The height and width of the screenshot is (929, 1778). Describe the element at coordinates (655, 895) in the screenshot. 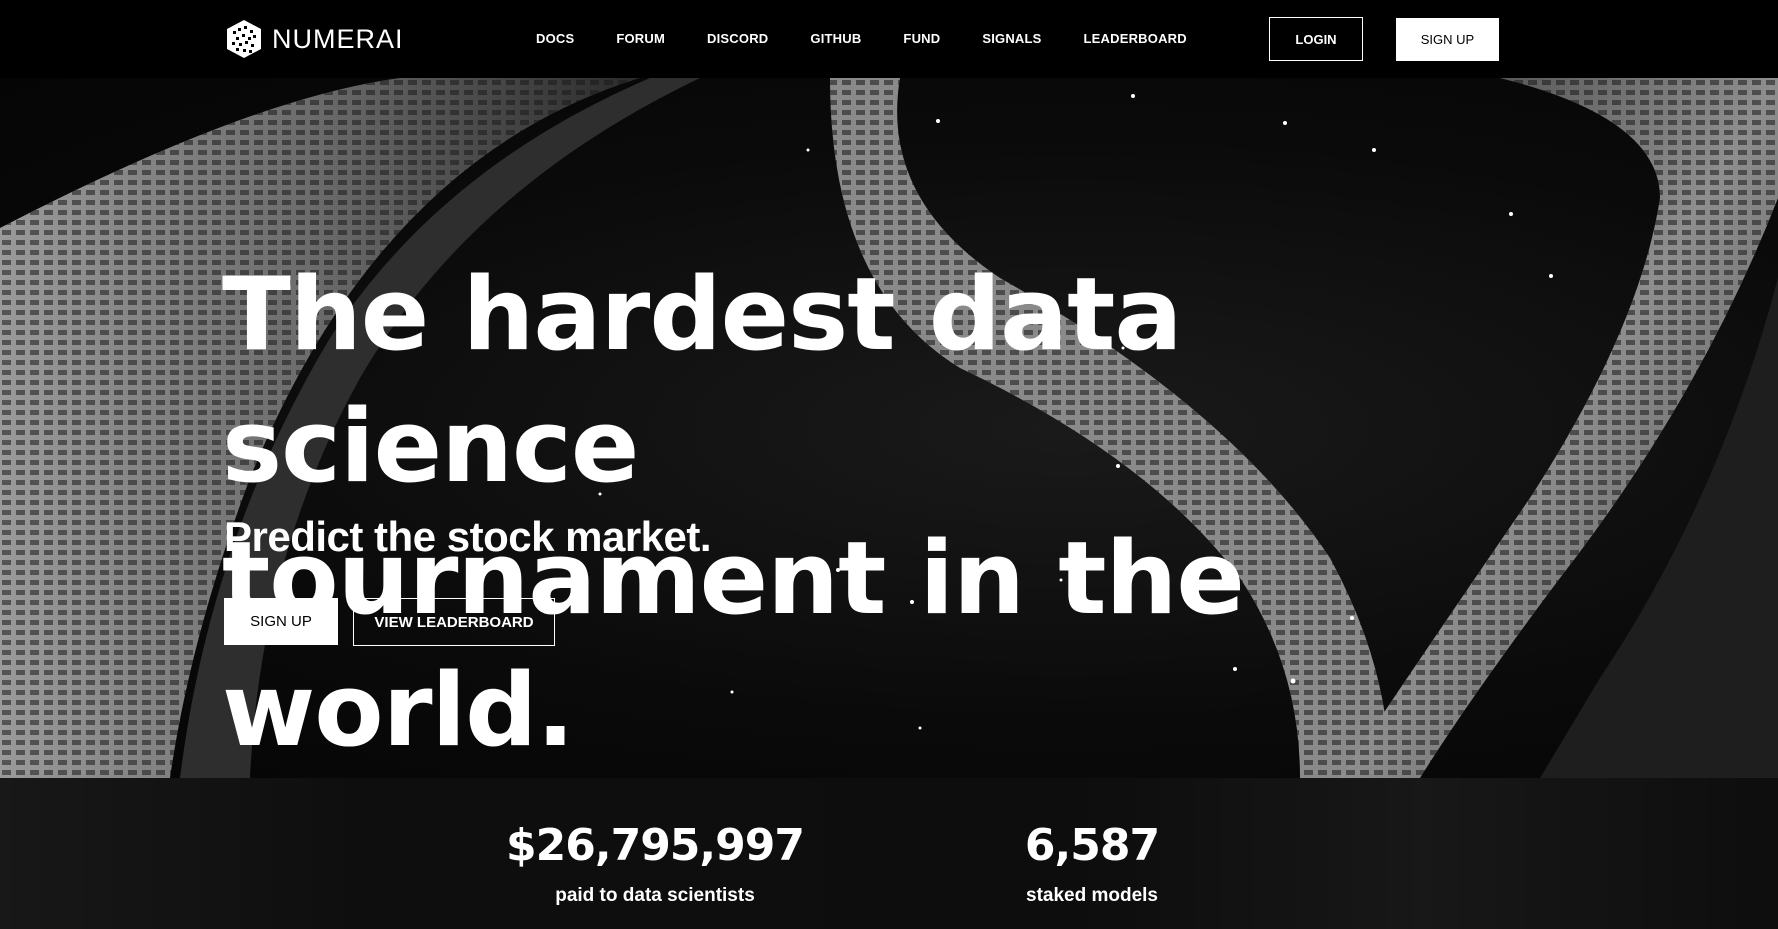

I see `stat-label: paid to data scientists` at that location.